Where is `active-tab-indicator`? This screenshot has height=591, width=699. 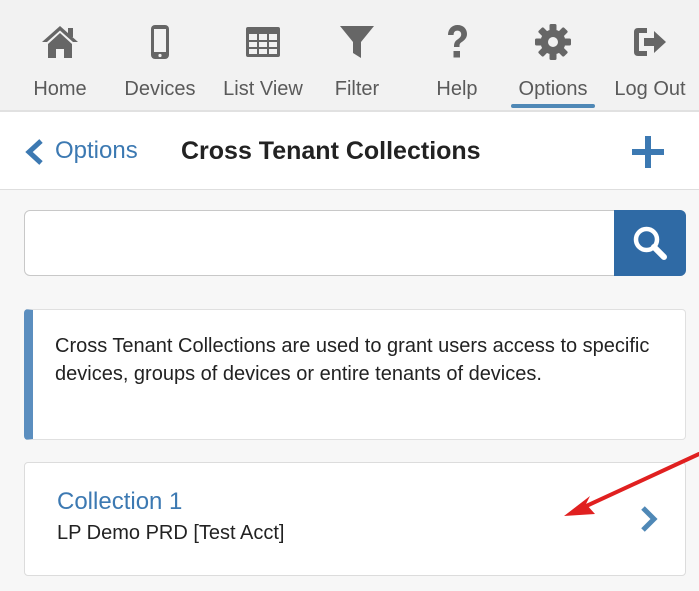
active-tab-indicator is located at coordinates (553, 106).